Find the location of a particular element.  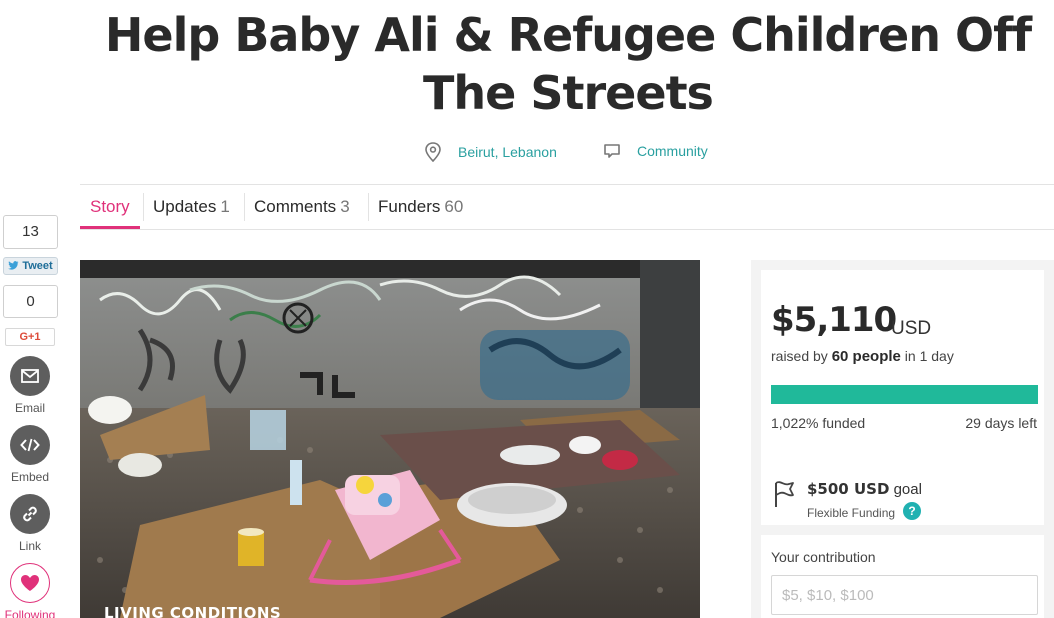

goal-text: $500 USD goal is located at coordinates (864, 489).